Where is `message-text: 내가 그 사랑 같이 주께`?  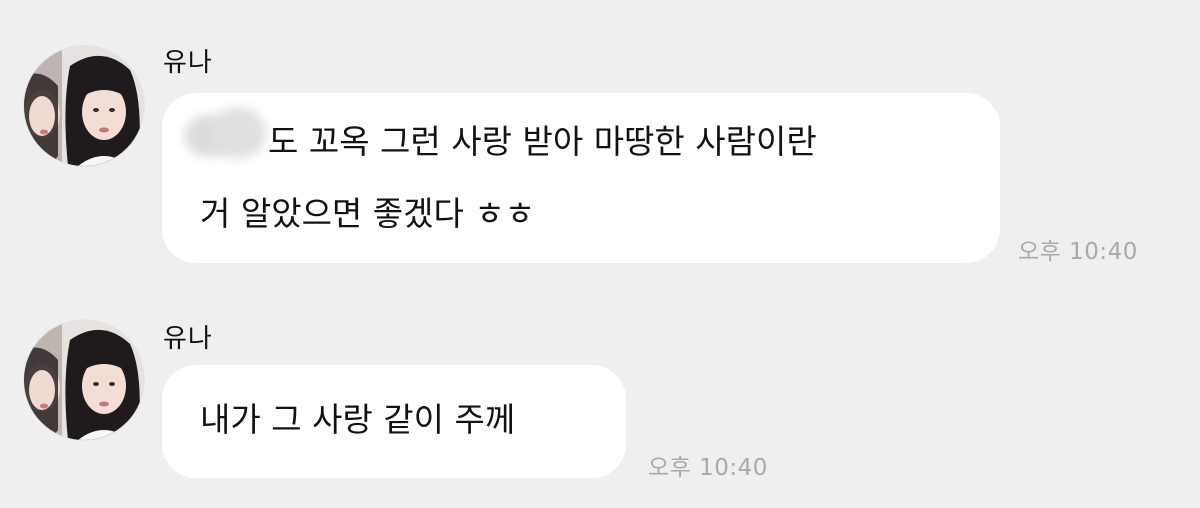 message-text: 내가 그 사랑 같이 주께 is located at coordinates (358, 419).